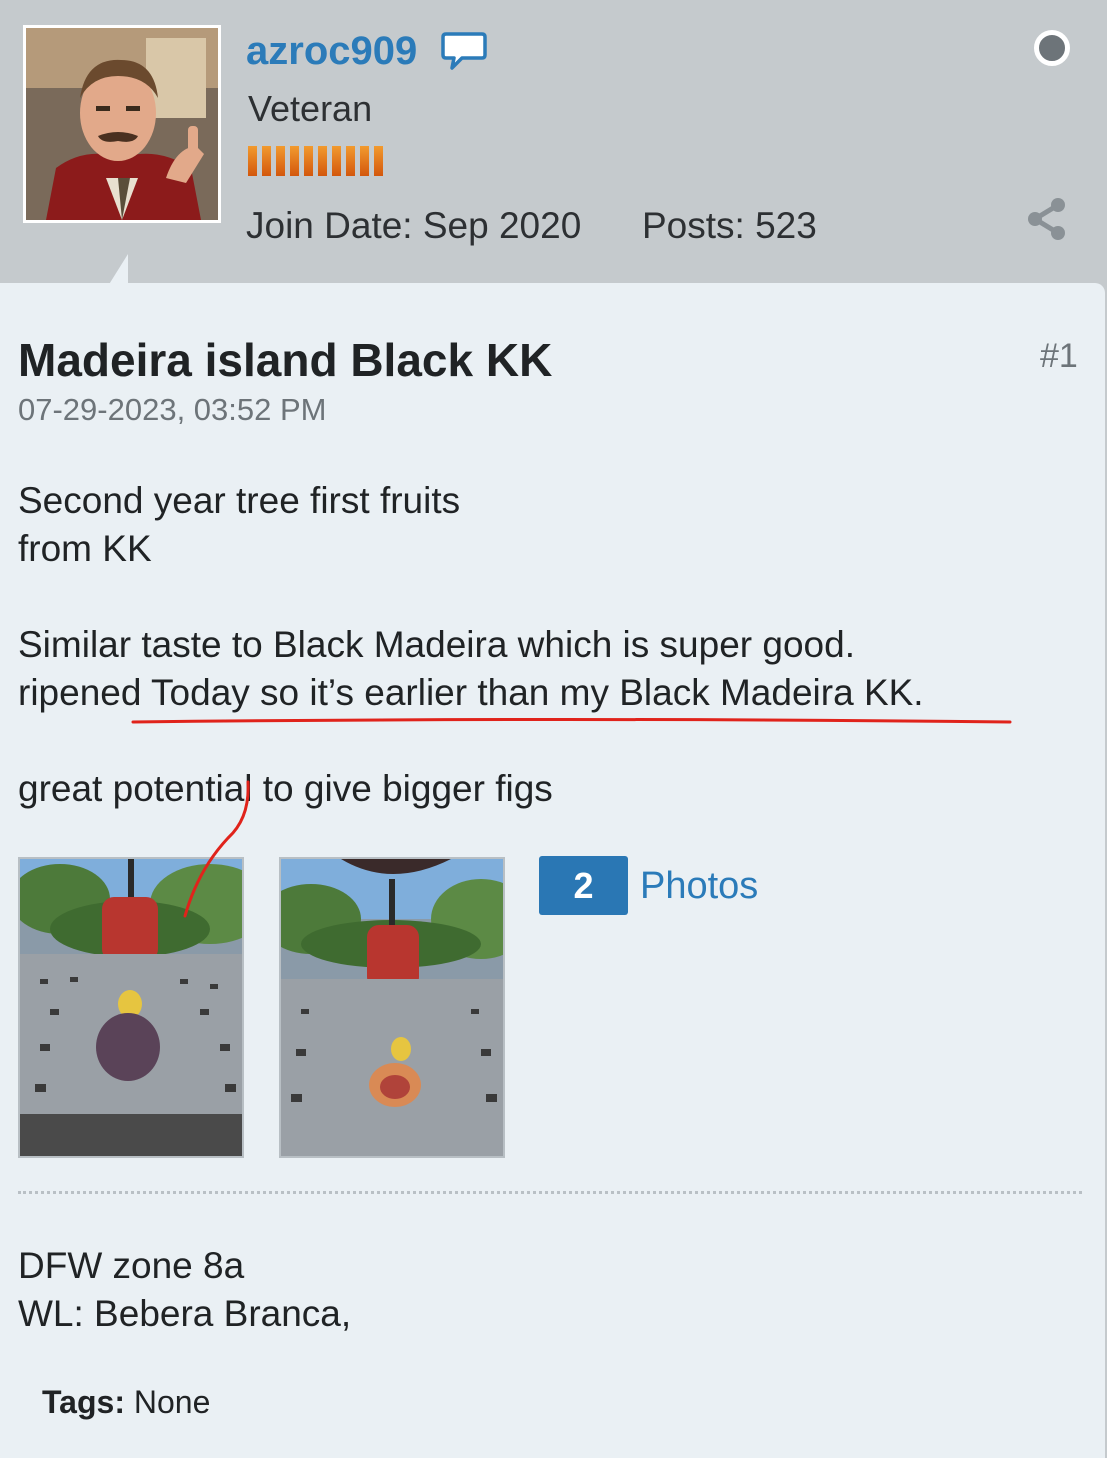 The image size is (1107, 1458). Describe the element at coordinates (285, 360) in the screenshot. I see `post-title: Madeira island Black KK` at that location.